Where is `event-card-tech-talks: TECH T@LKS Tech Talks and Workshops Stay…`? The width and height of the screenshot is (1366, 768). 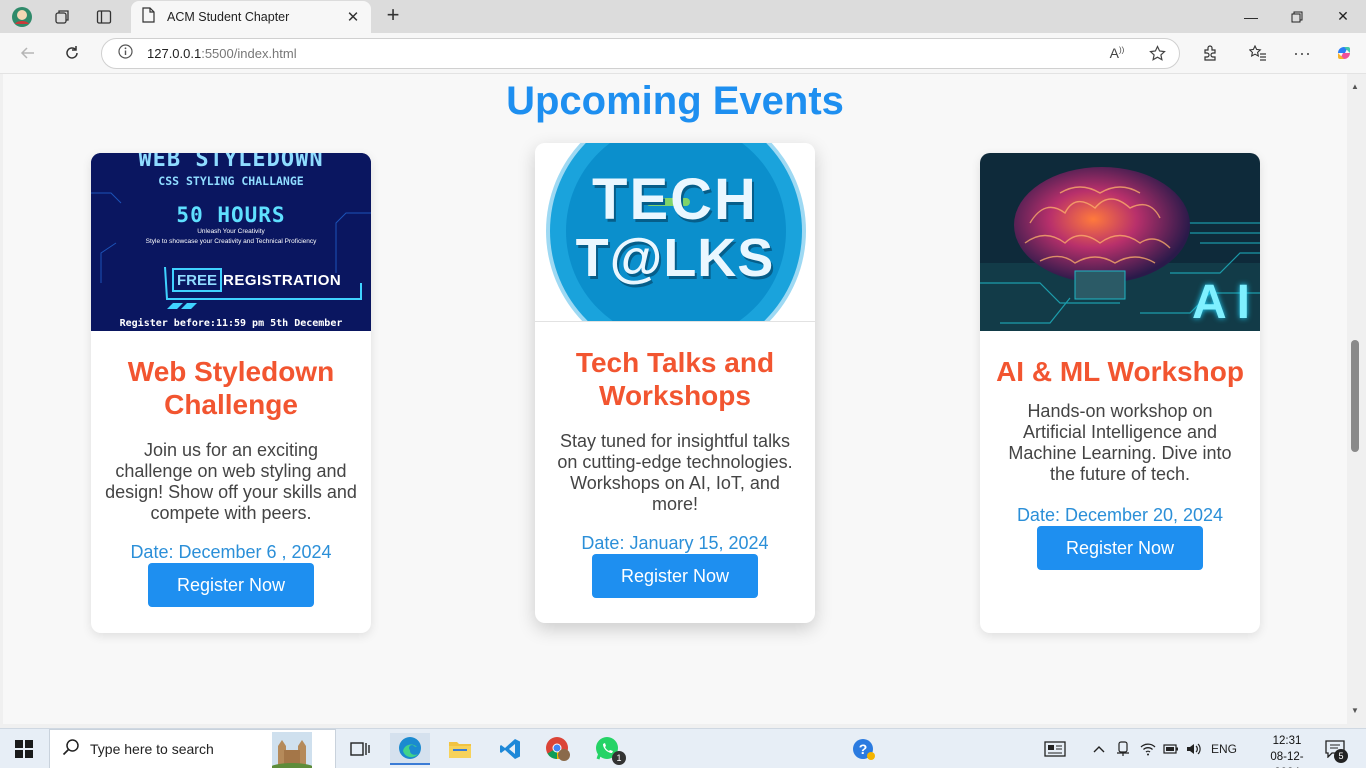 event-card-tech-talks: TECH T@LKS Tech Talks and Workshops Stay… is located at coordinates (675, 383).